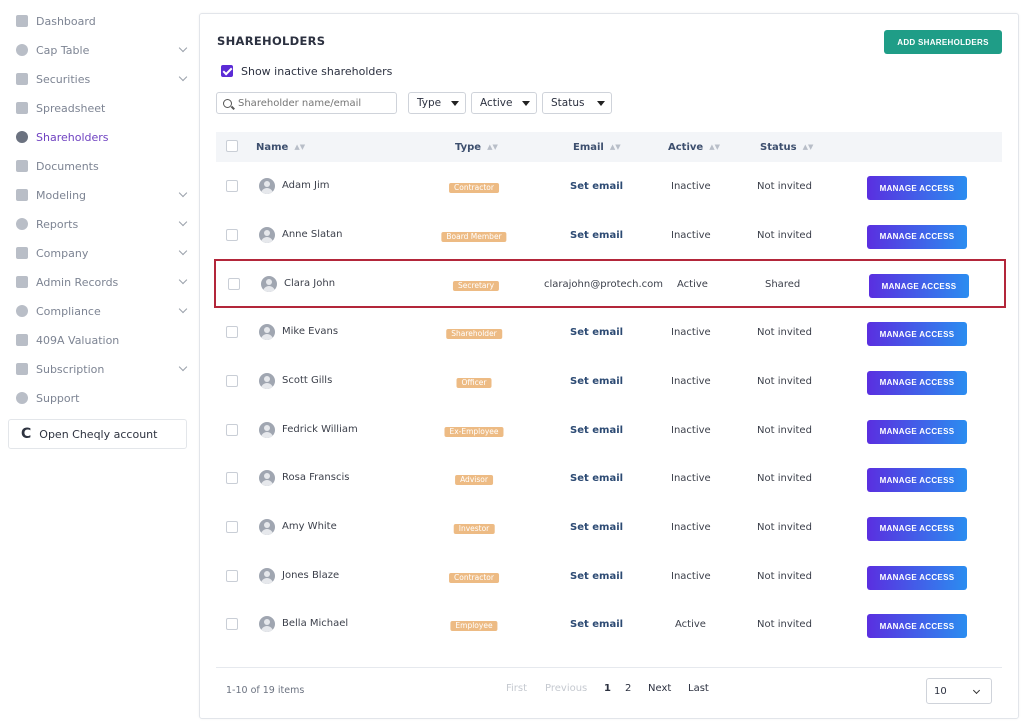  I want to click on next-page-link: Next, so click(659, 688).